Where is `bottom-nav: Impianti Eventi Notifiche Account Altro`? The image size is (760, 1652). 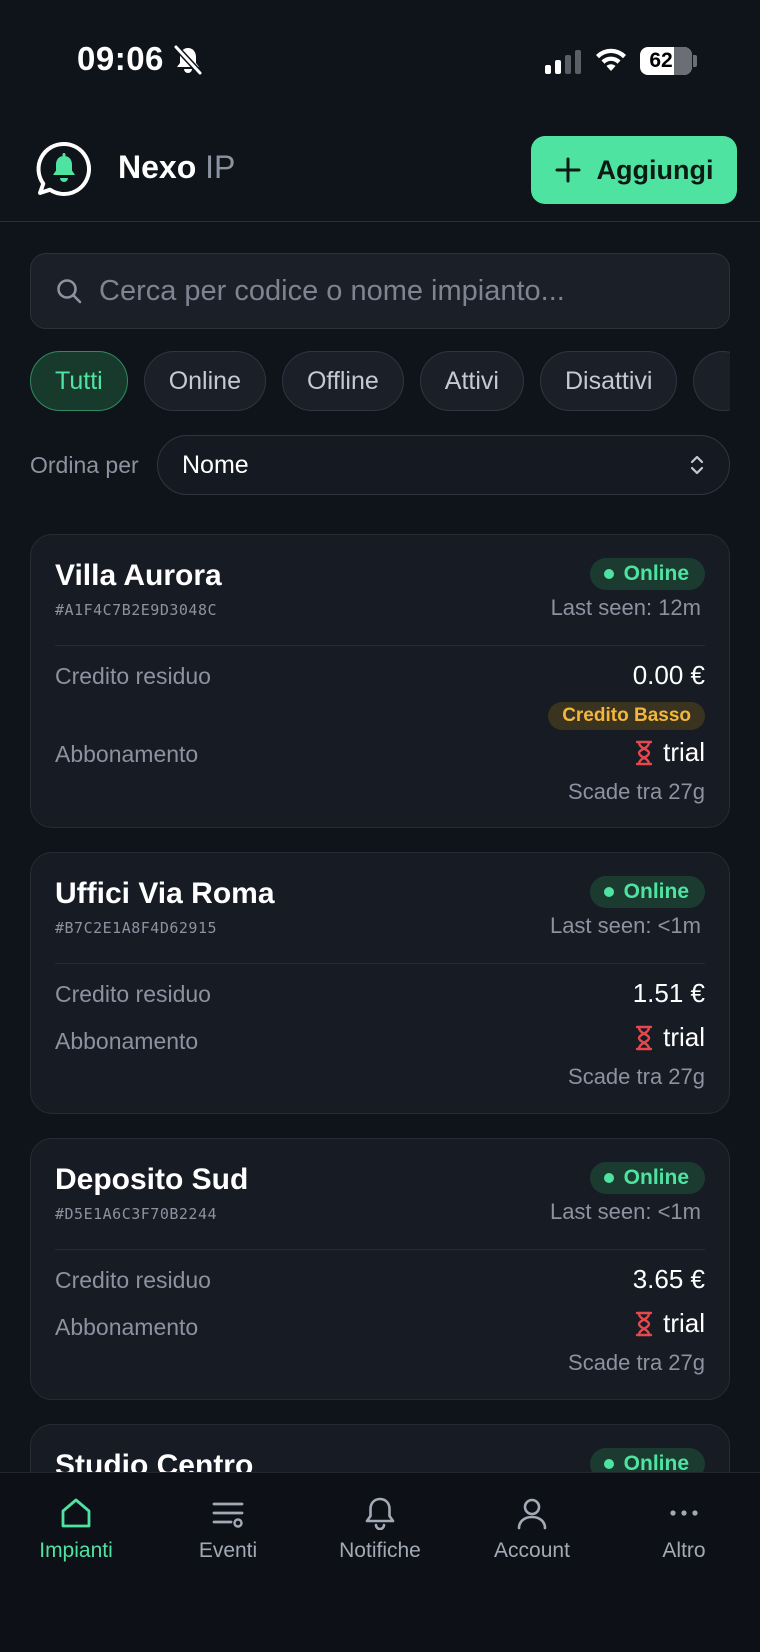 bottom-nav: Impianti Eventi Notifiche Account Altro is located at coordinates (380, 1562).